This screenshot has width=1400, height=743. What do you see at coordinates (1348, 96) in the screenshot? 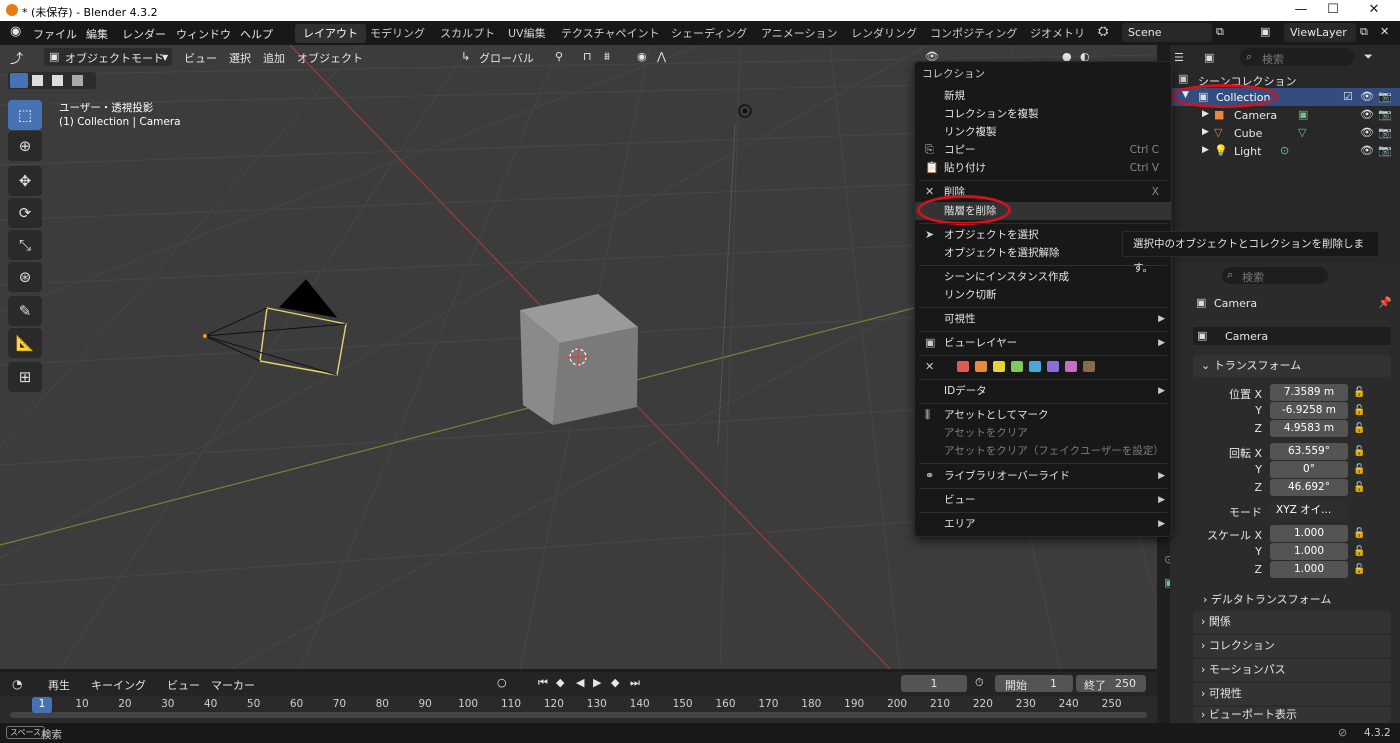
I see `checkbox-icon: ☑` at bounding box center [1348, 96].